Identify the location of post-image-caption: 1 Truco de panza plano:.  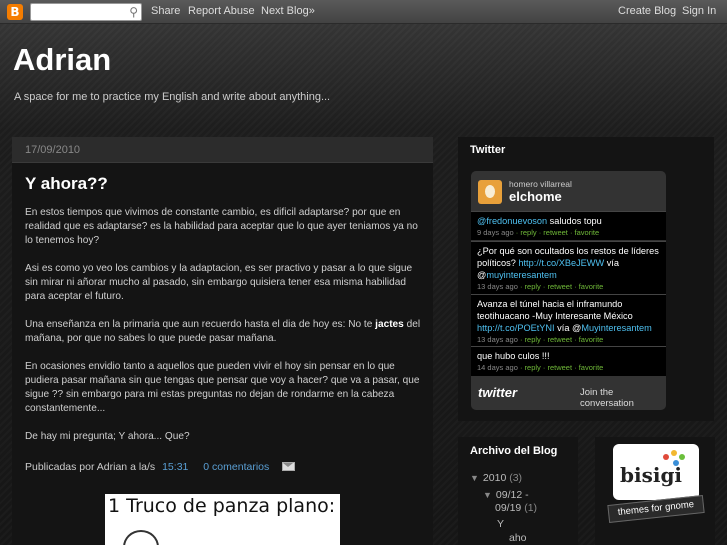
(222, 506).